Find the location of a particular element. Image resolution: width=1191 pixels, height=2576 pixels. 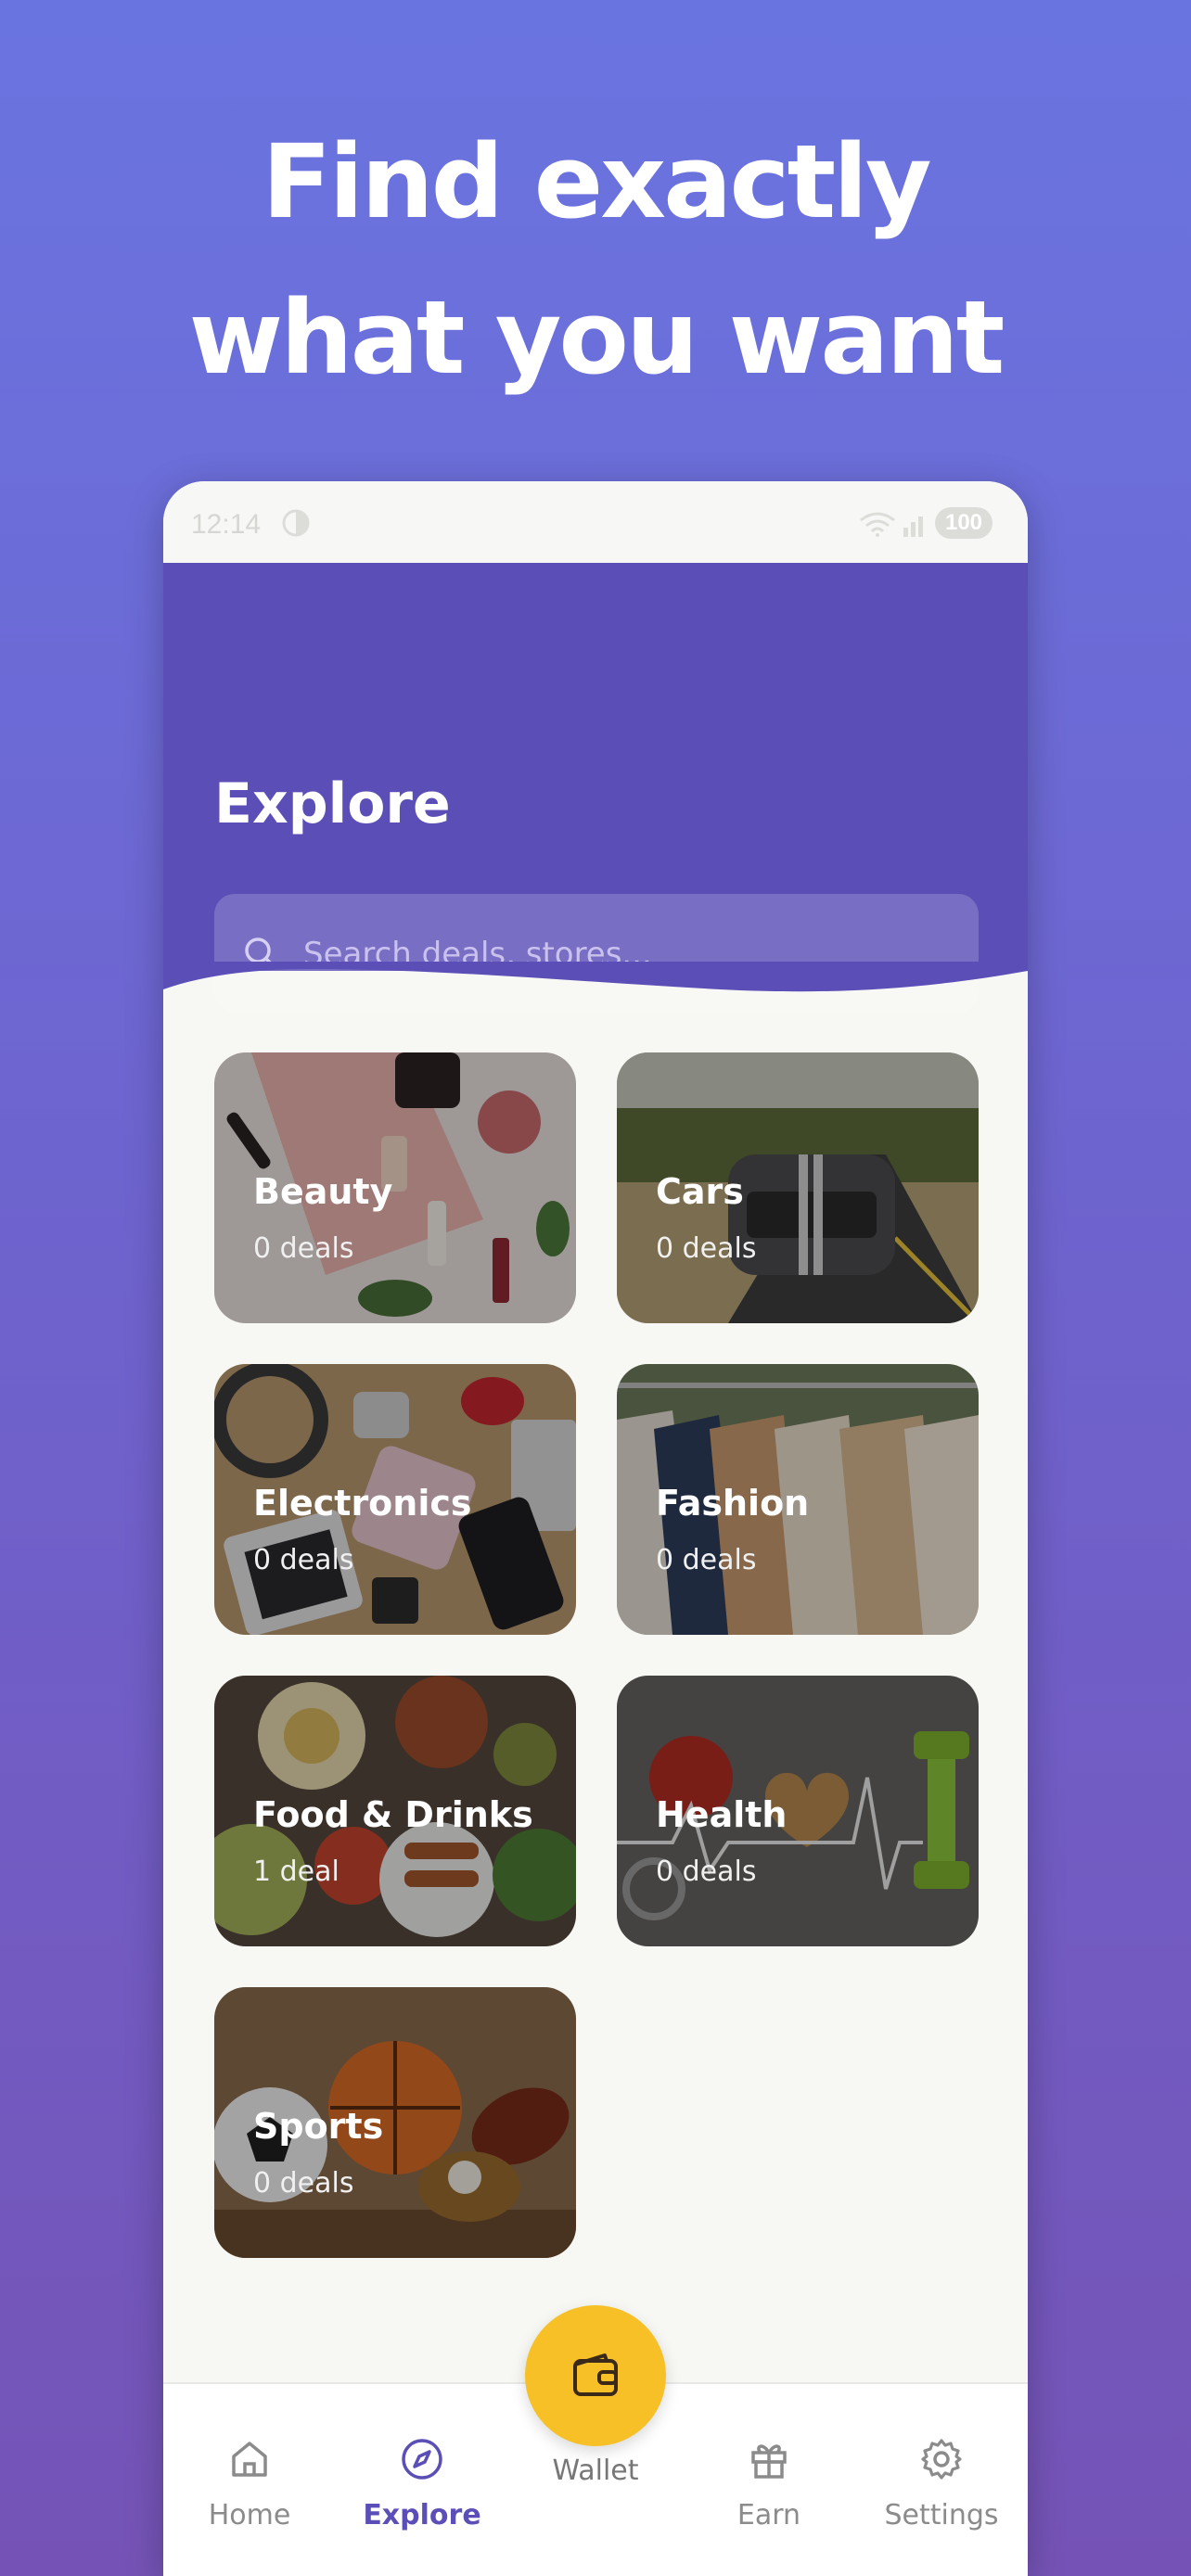

category-card-fashion: Fashion 0 deals is located at coordinates (798, 1499).